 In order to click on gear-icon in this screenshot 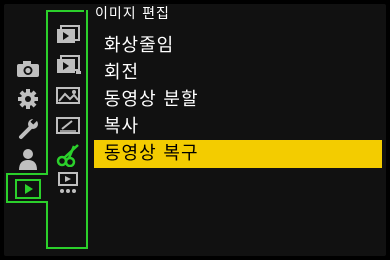, I will do `click(28, 99)`.